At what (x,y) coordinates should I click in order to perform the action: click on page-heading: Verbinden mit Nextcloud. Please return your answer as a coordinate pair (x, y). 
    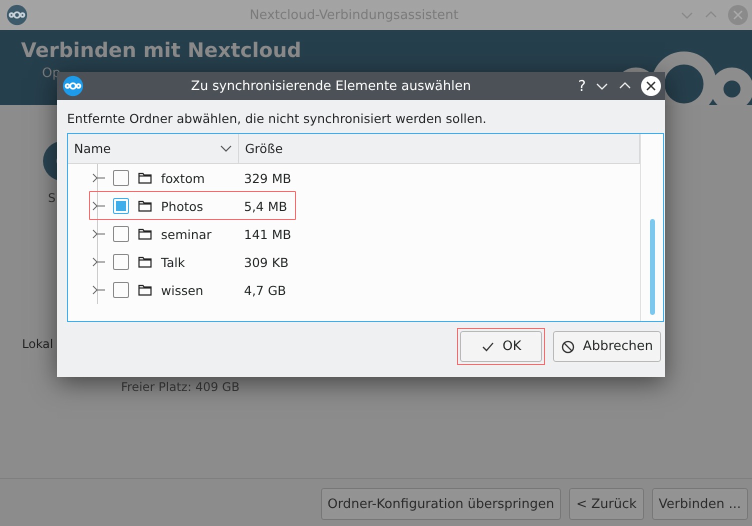
    Looking at the image, I should click on (161, 50).